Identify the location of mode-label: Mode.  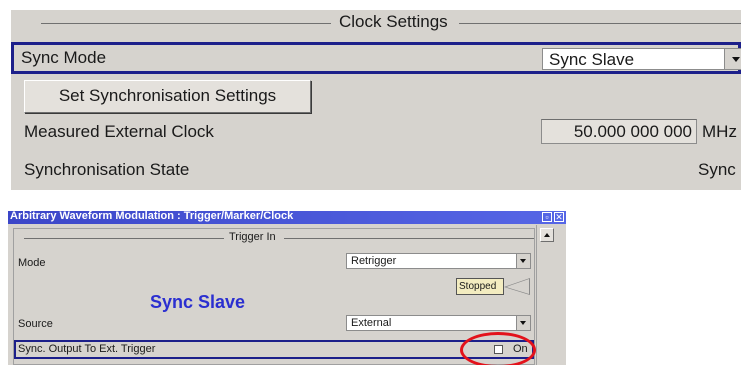
(32, 263).